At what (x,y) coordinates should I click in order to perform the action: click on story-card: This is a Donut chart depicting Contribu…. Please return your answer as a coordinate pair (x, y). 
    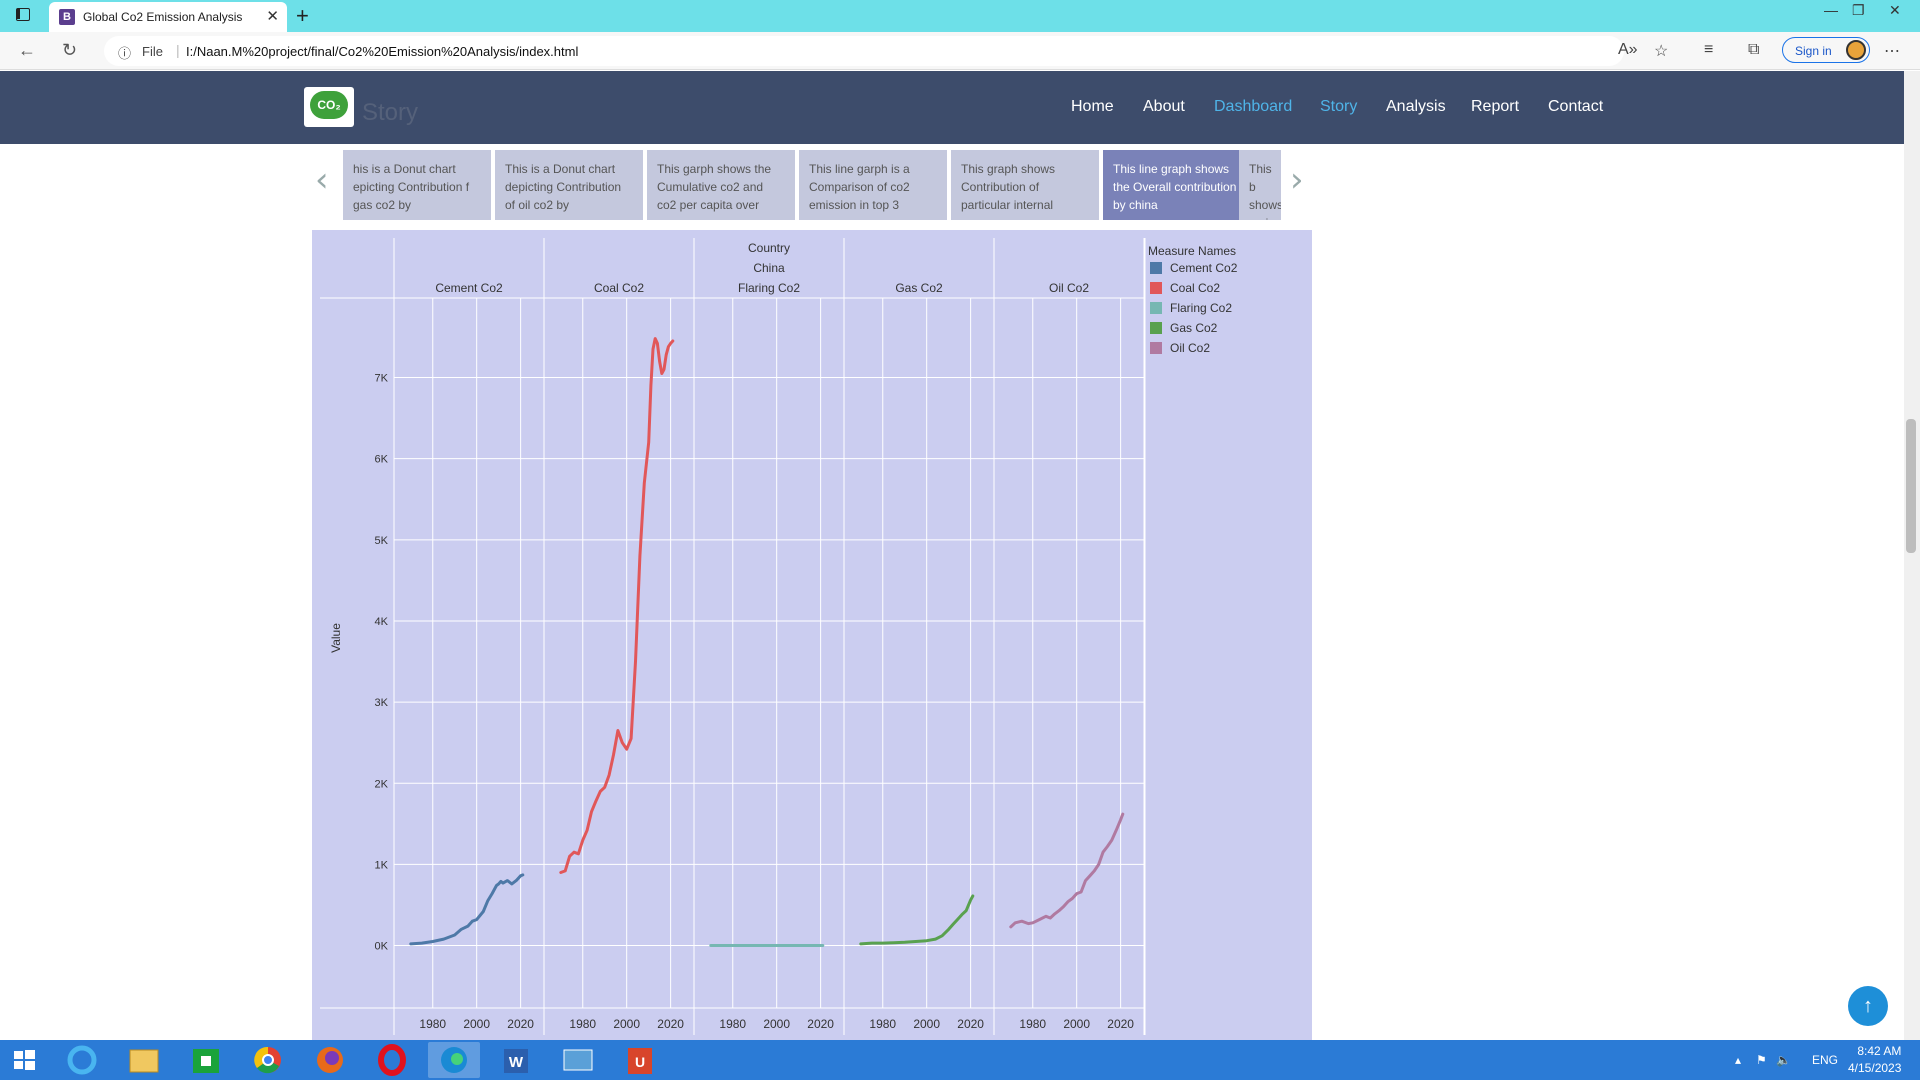
    Looking at the image, I should click on (569, 185).